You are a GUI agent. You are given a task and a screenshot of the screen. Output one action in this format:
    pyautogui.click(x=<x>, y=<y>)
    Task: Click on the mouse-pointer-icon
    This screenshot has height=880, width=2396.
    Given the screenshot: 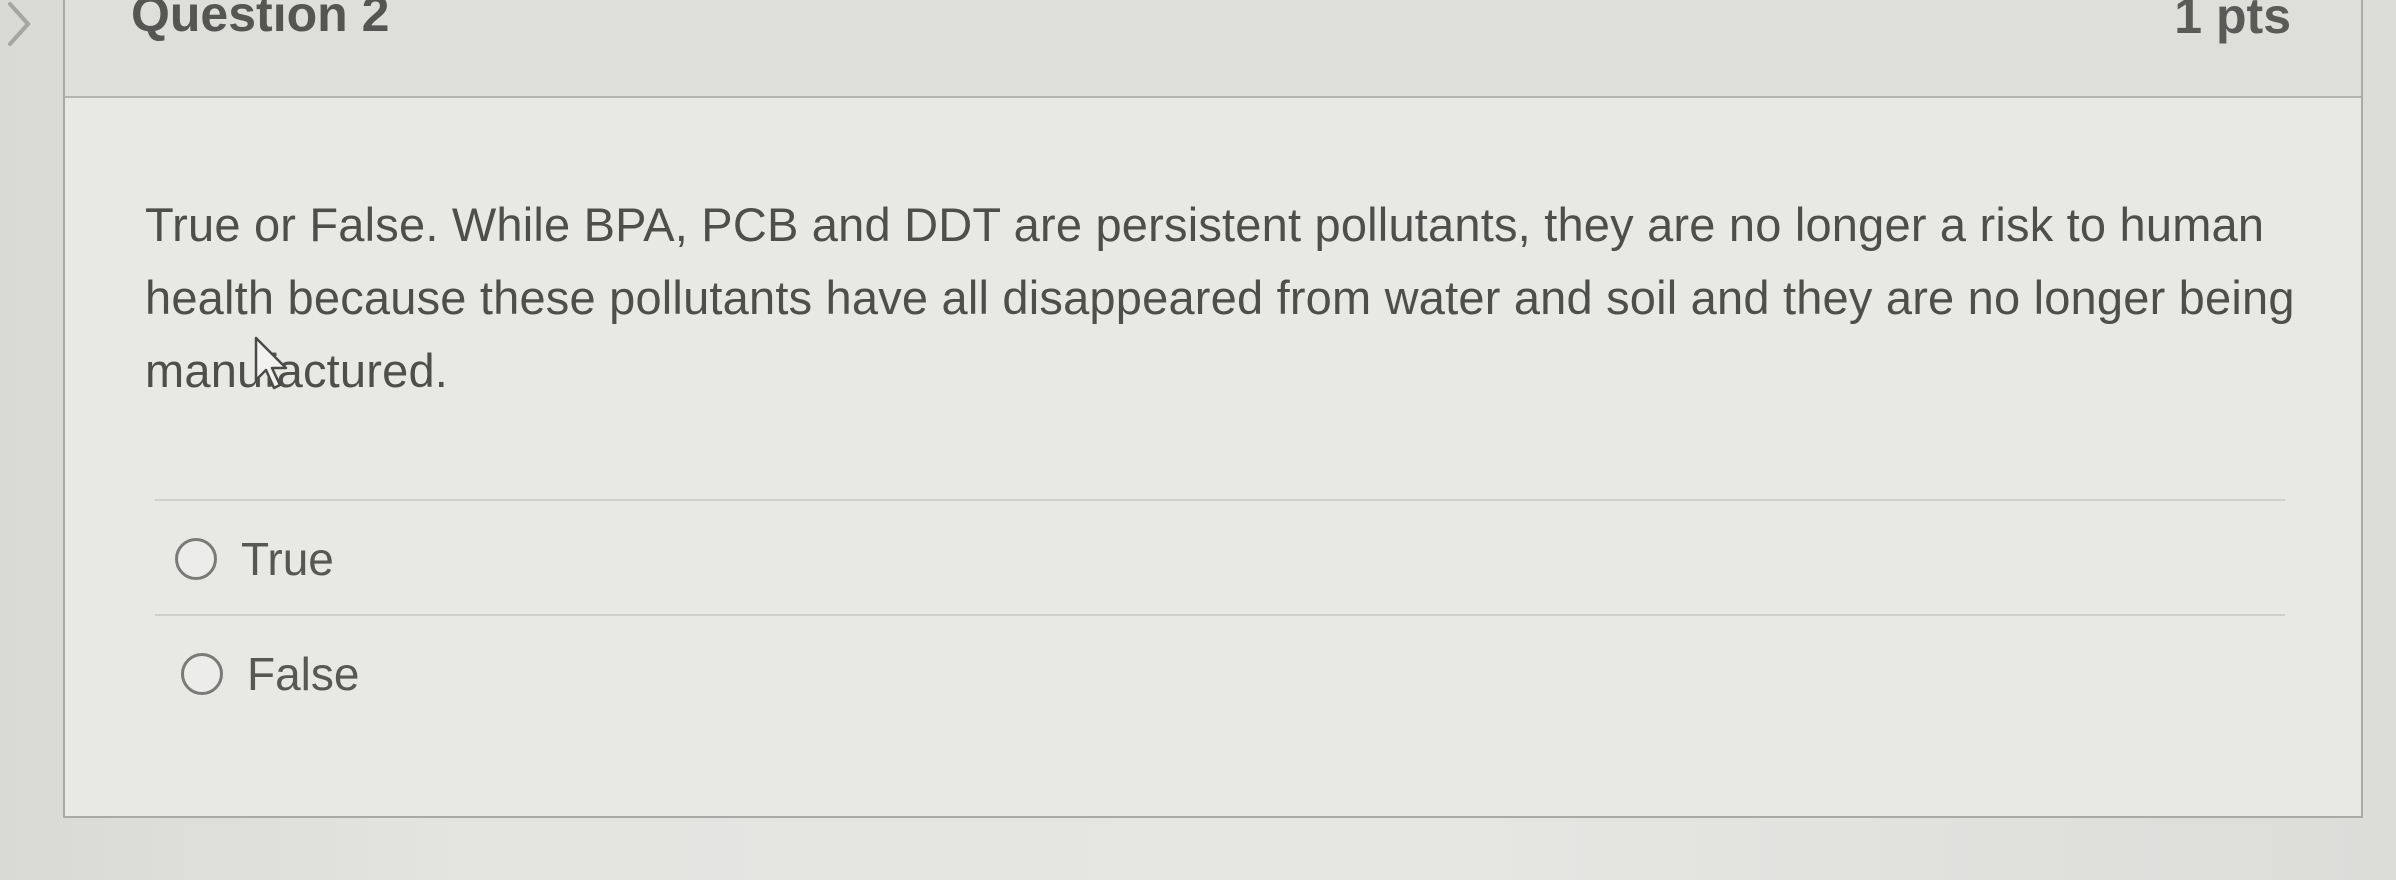 What is the action you would take?
    pyautogui.click(x=271, y=363)
    